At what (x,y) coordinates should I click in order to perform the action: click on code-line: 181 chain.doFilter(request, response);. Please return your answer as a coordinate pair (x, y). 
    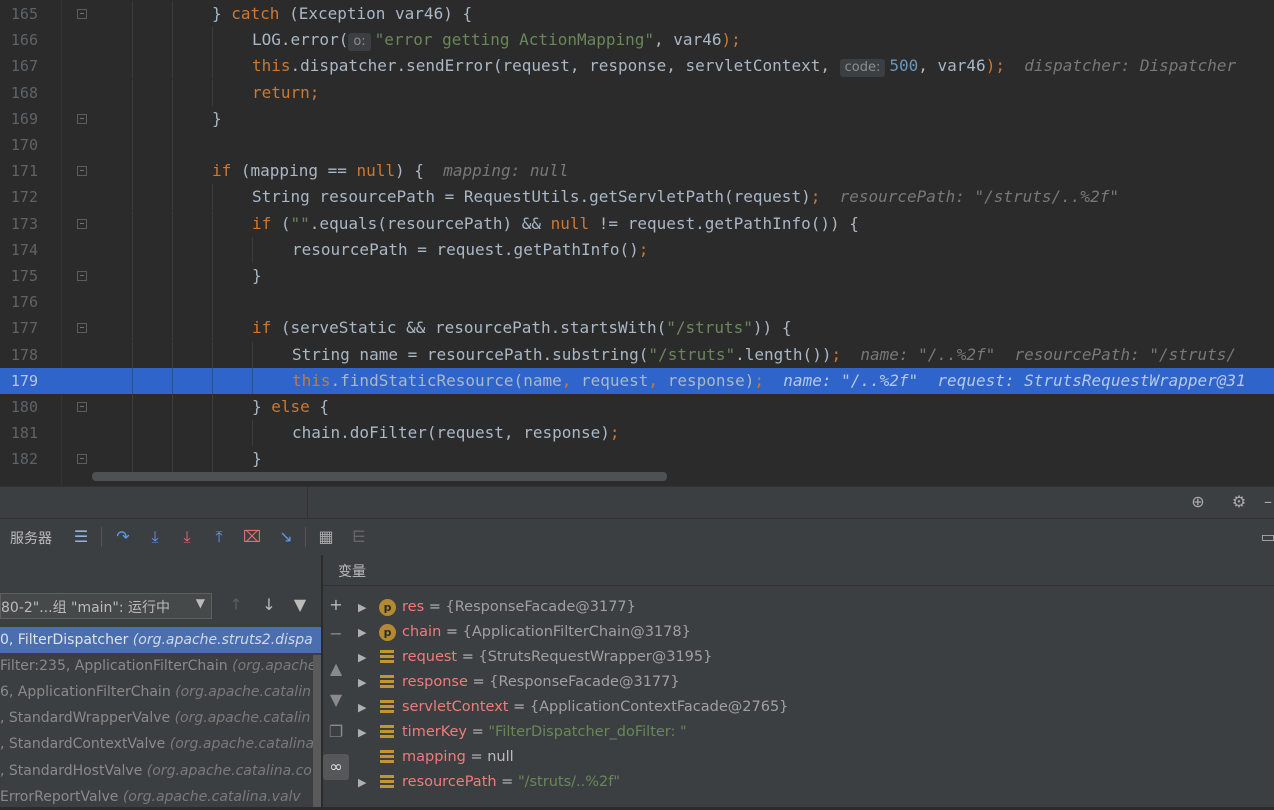
    Looking at the image, I should click on (637, 433).